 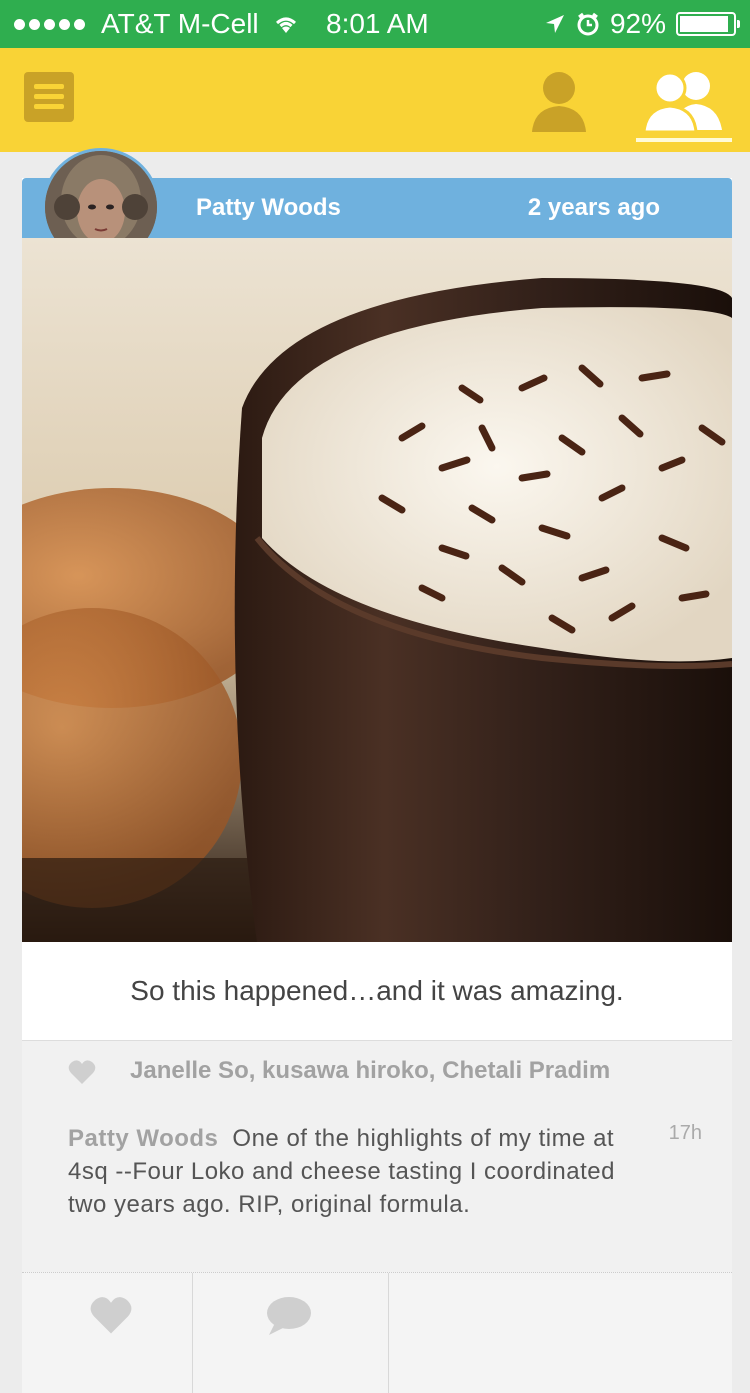 I want to click on post-caption: So this happened…and it was amazing., so click(x=377, y=990).